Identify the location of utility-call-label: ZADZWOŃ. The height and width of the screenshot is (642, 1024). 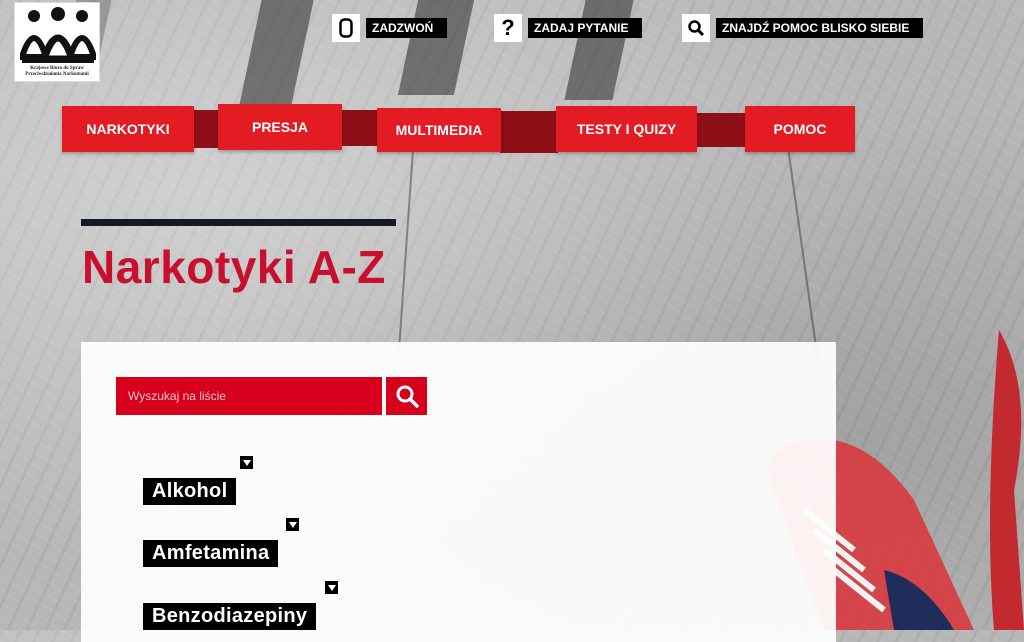
(407, 28).